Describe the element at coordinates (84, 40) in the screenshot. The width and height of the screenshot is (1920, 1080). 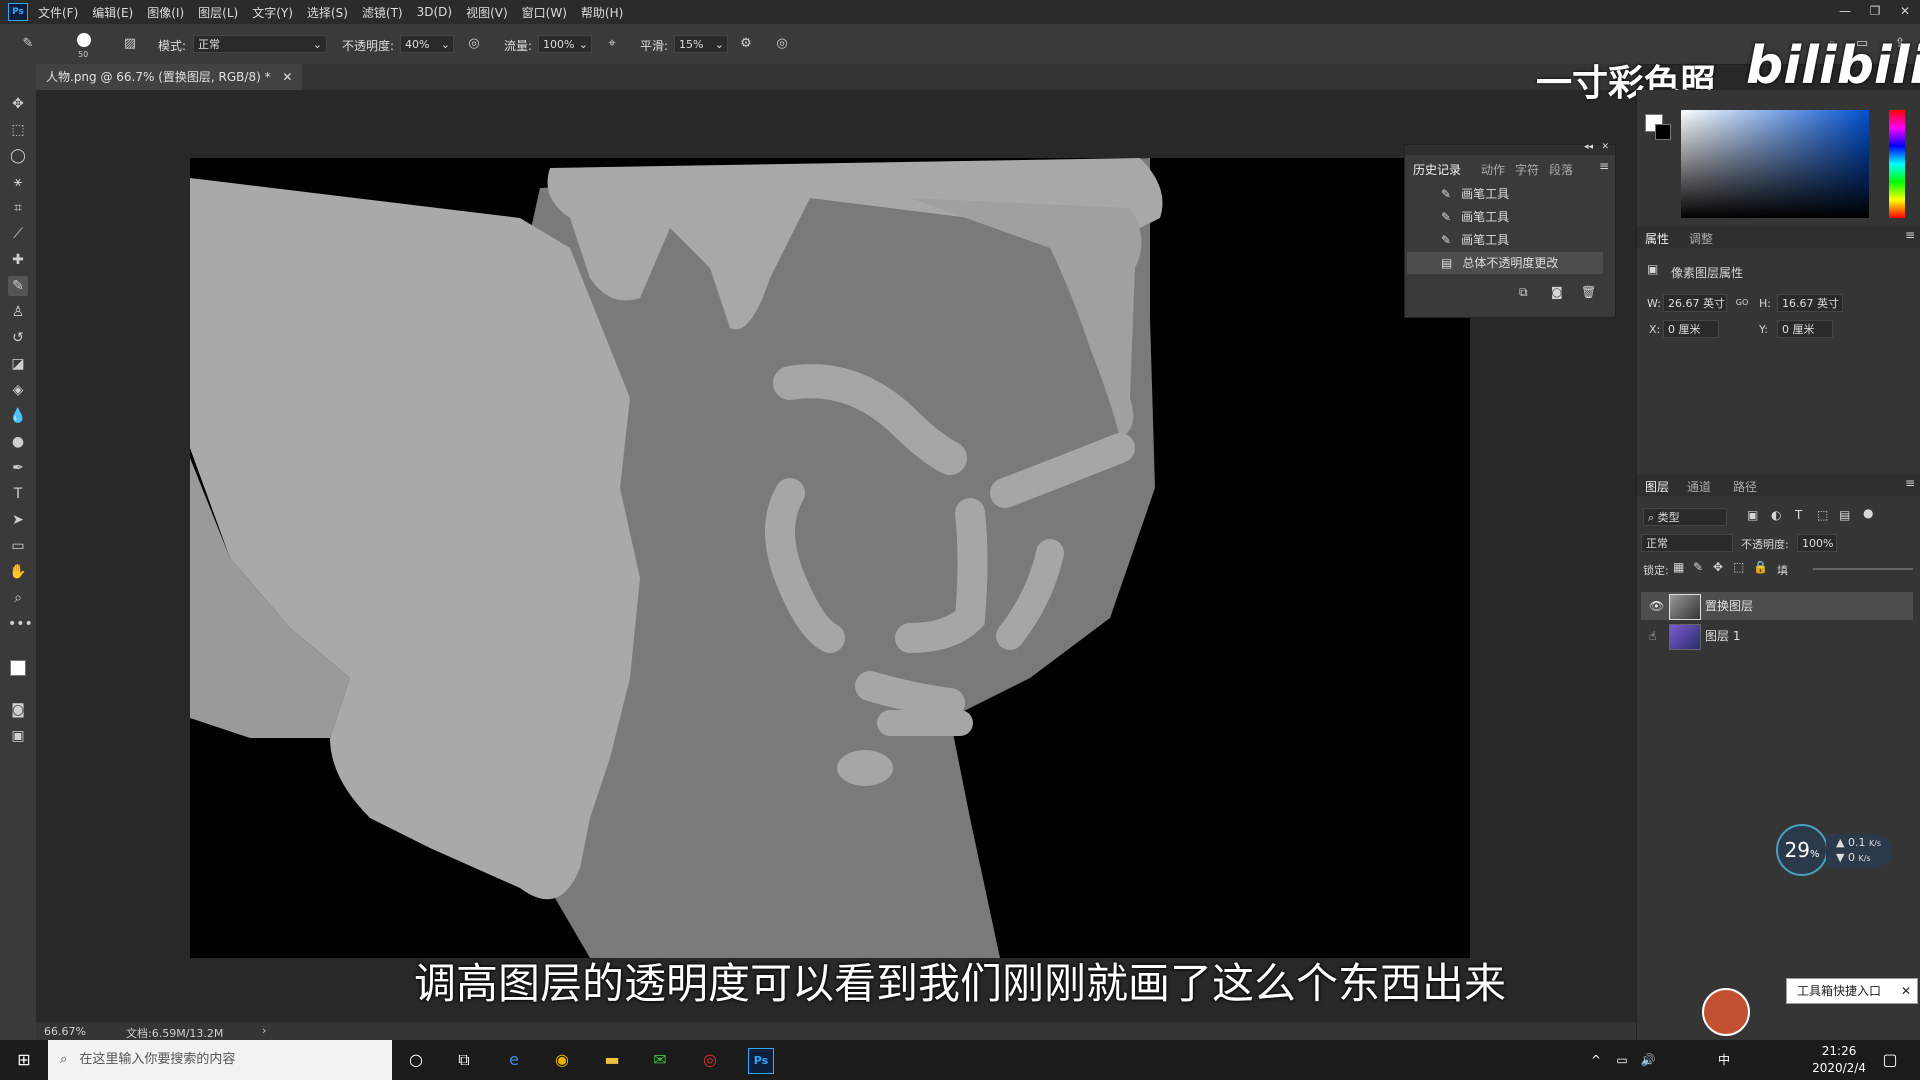
I see `brush-size-picker` at that location.